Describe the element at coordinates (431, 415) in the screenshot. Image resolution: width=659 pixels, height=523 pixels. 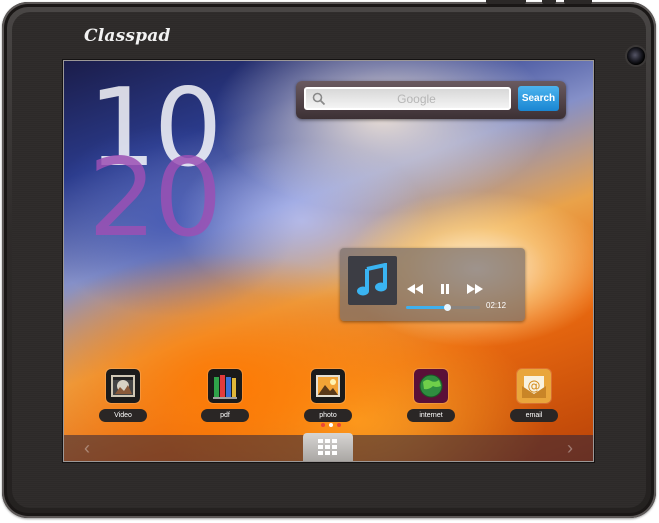
I see `app-label: internet` at that location.